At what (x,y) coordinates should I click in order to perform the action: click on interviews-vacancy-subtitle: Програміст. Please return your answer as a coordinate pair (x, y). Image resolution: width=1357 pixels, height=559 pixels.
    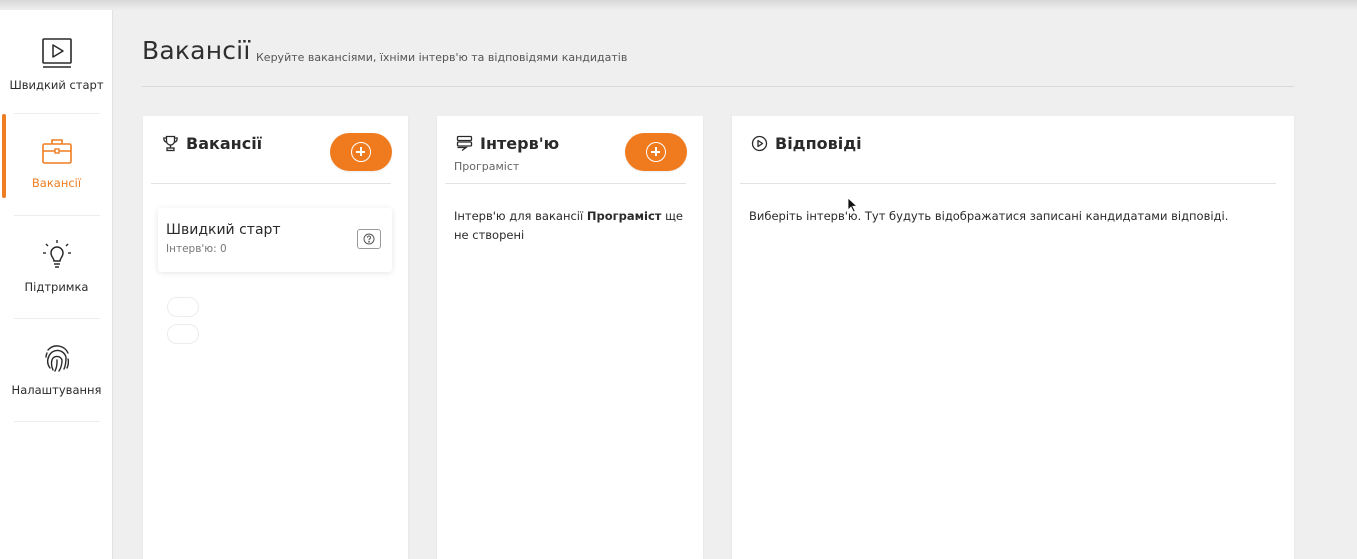
    Looking at the image, I should click on (487, 166).